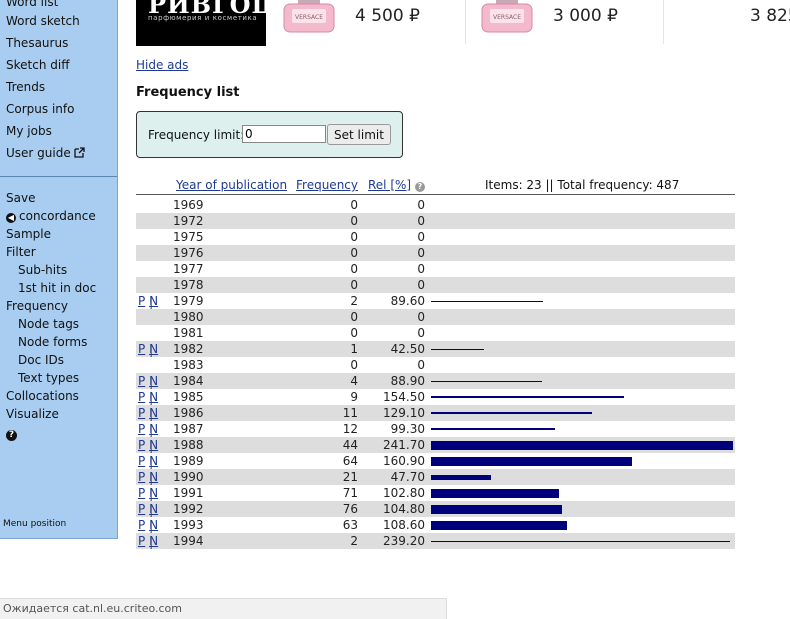  What do you see at coordinates (727, 22) in the screenshot?
I see `ad-item: 3 825` at bounding box center [727, 22].